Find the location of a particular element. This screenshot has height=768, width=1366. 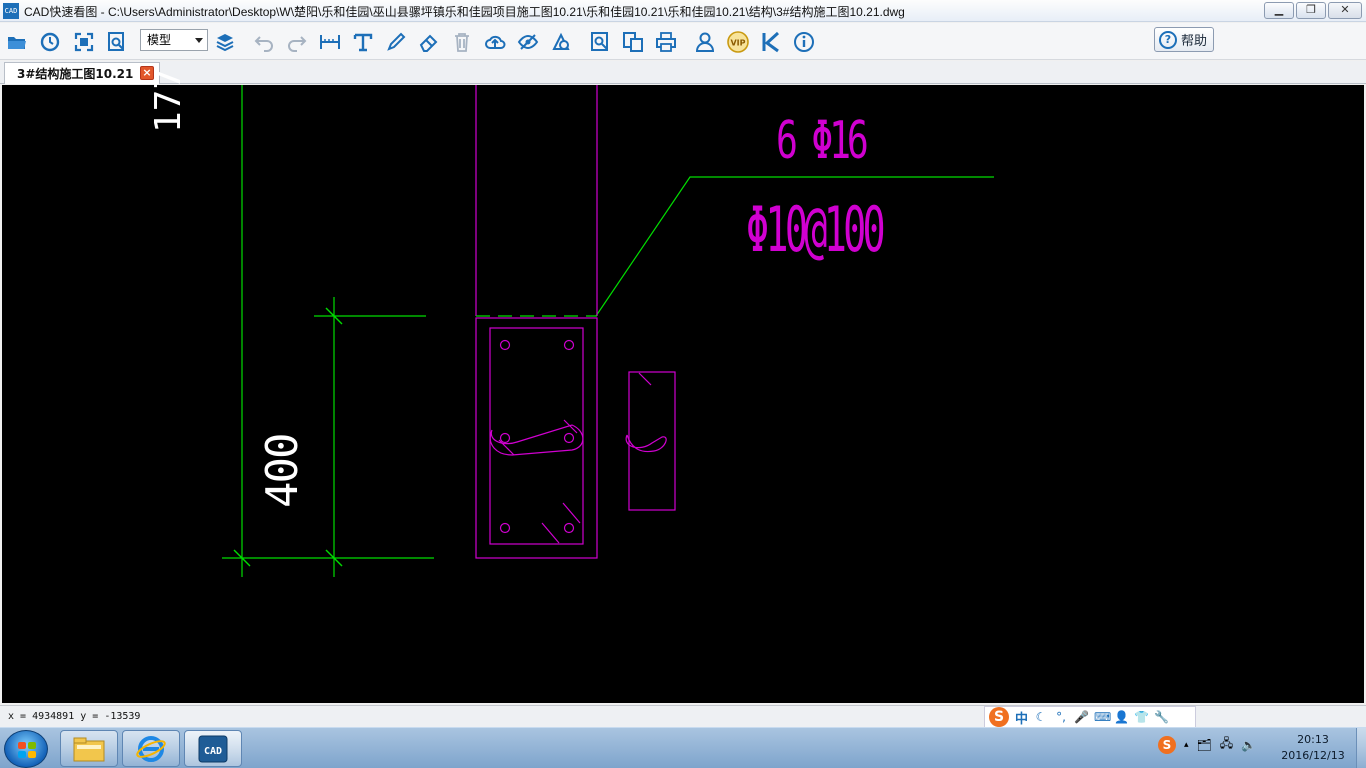

zoom-window-icon is located at coordinates (117, 42).